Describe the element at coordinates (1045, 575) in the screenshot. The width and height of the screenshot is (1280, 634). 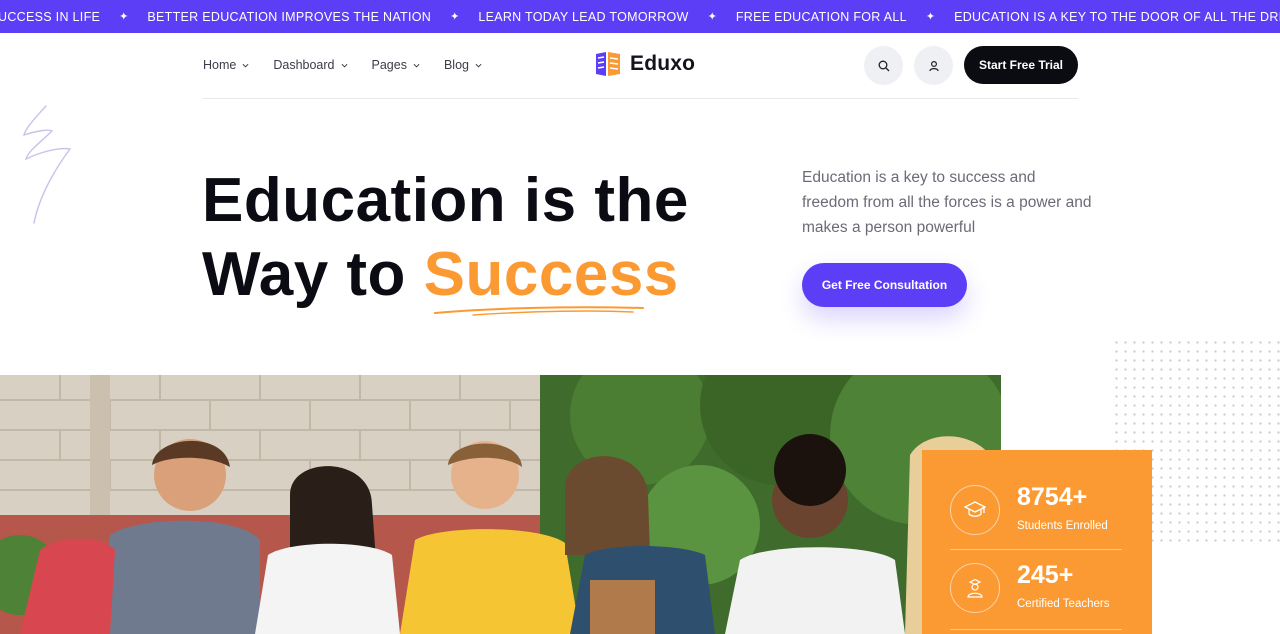
I see `stat-value: 245+` at that location.